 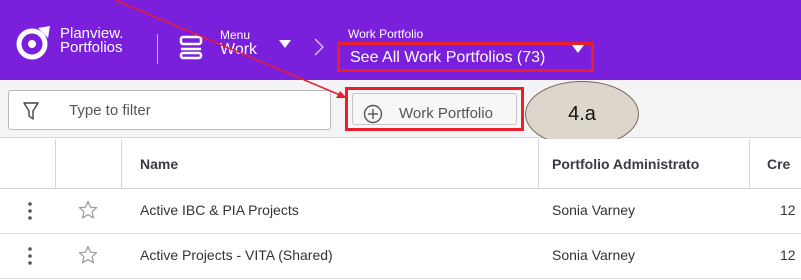 I want to click on brand-line-2: Portfolios, so click(x=91, y=47).